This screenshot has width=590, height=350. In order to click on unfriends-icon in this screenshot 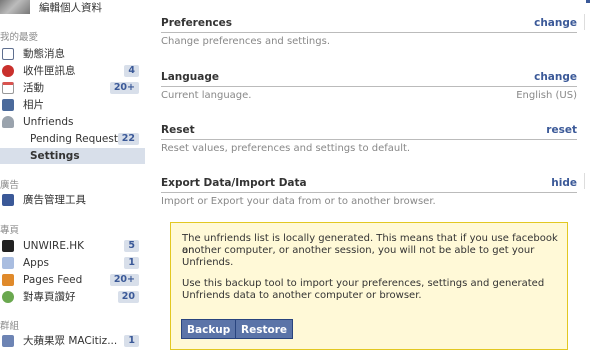, I will do `click(8, 122)`.